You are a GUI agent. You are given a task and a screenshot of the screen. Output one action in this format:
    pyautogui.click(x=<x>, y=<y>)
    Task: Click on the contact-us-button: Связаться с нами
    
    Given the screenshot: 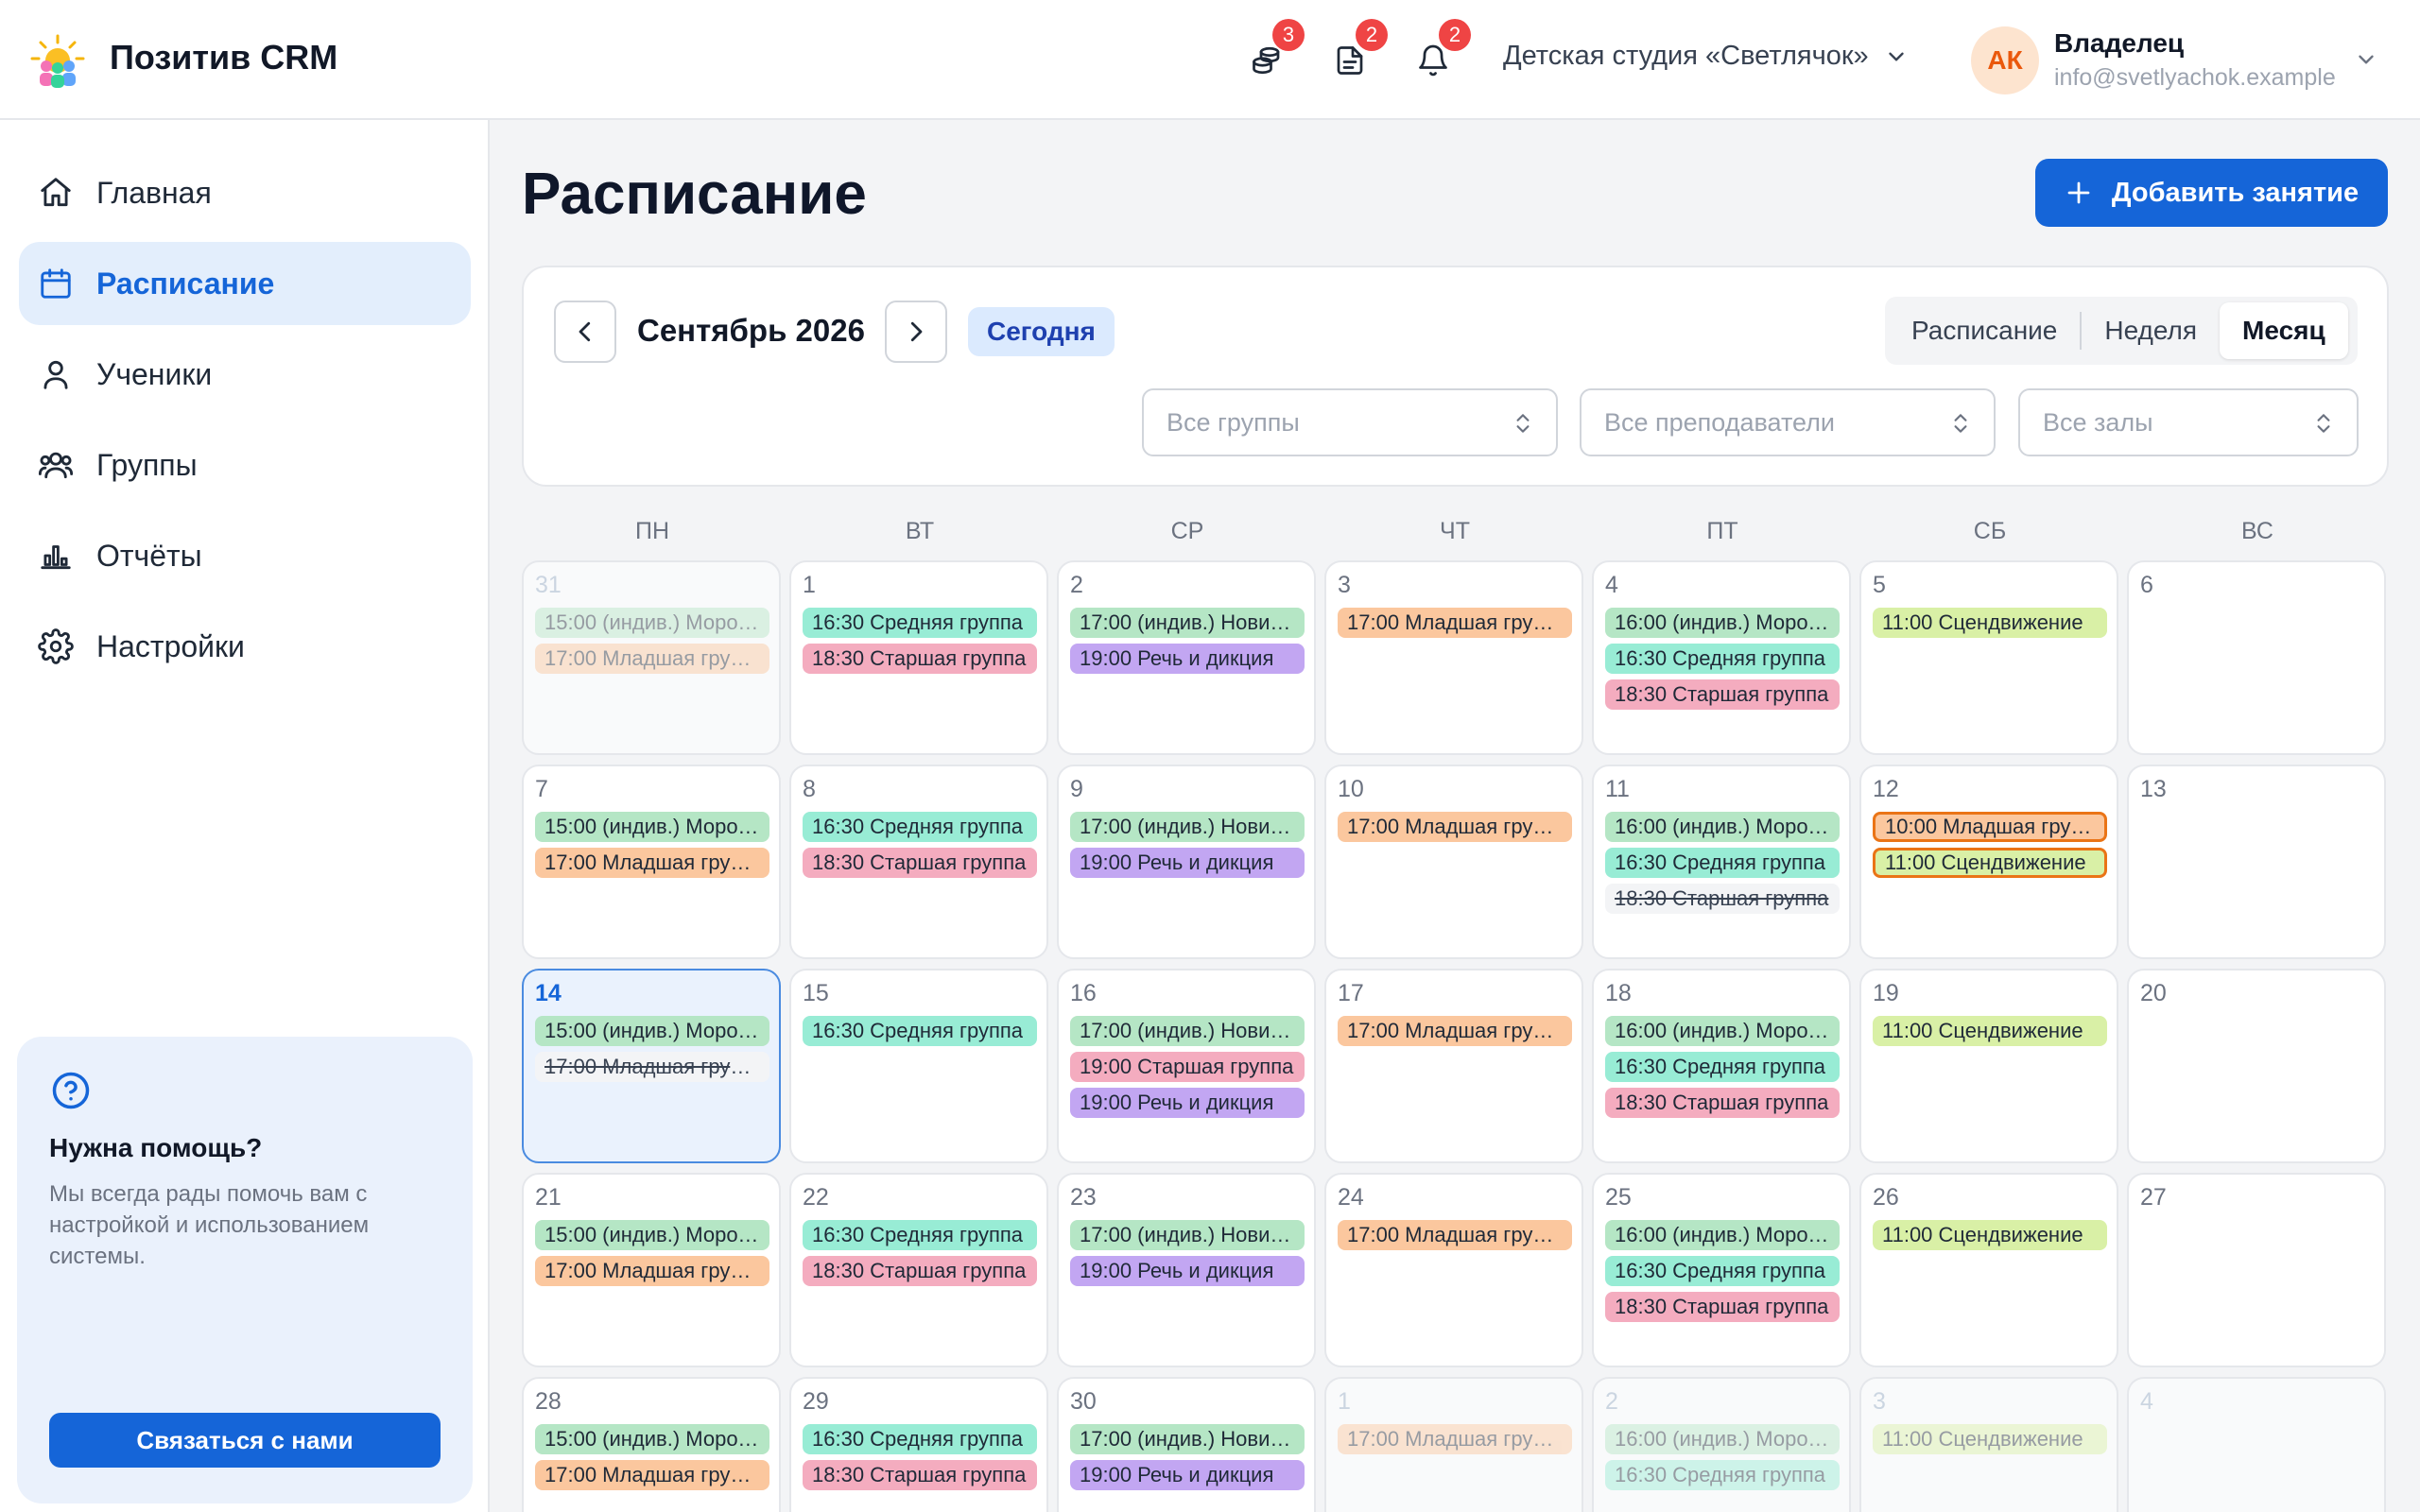 What is the action you would take?
    pyautogui.click(x=245, y=1440)
    